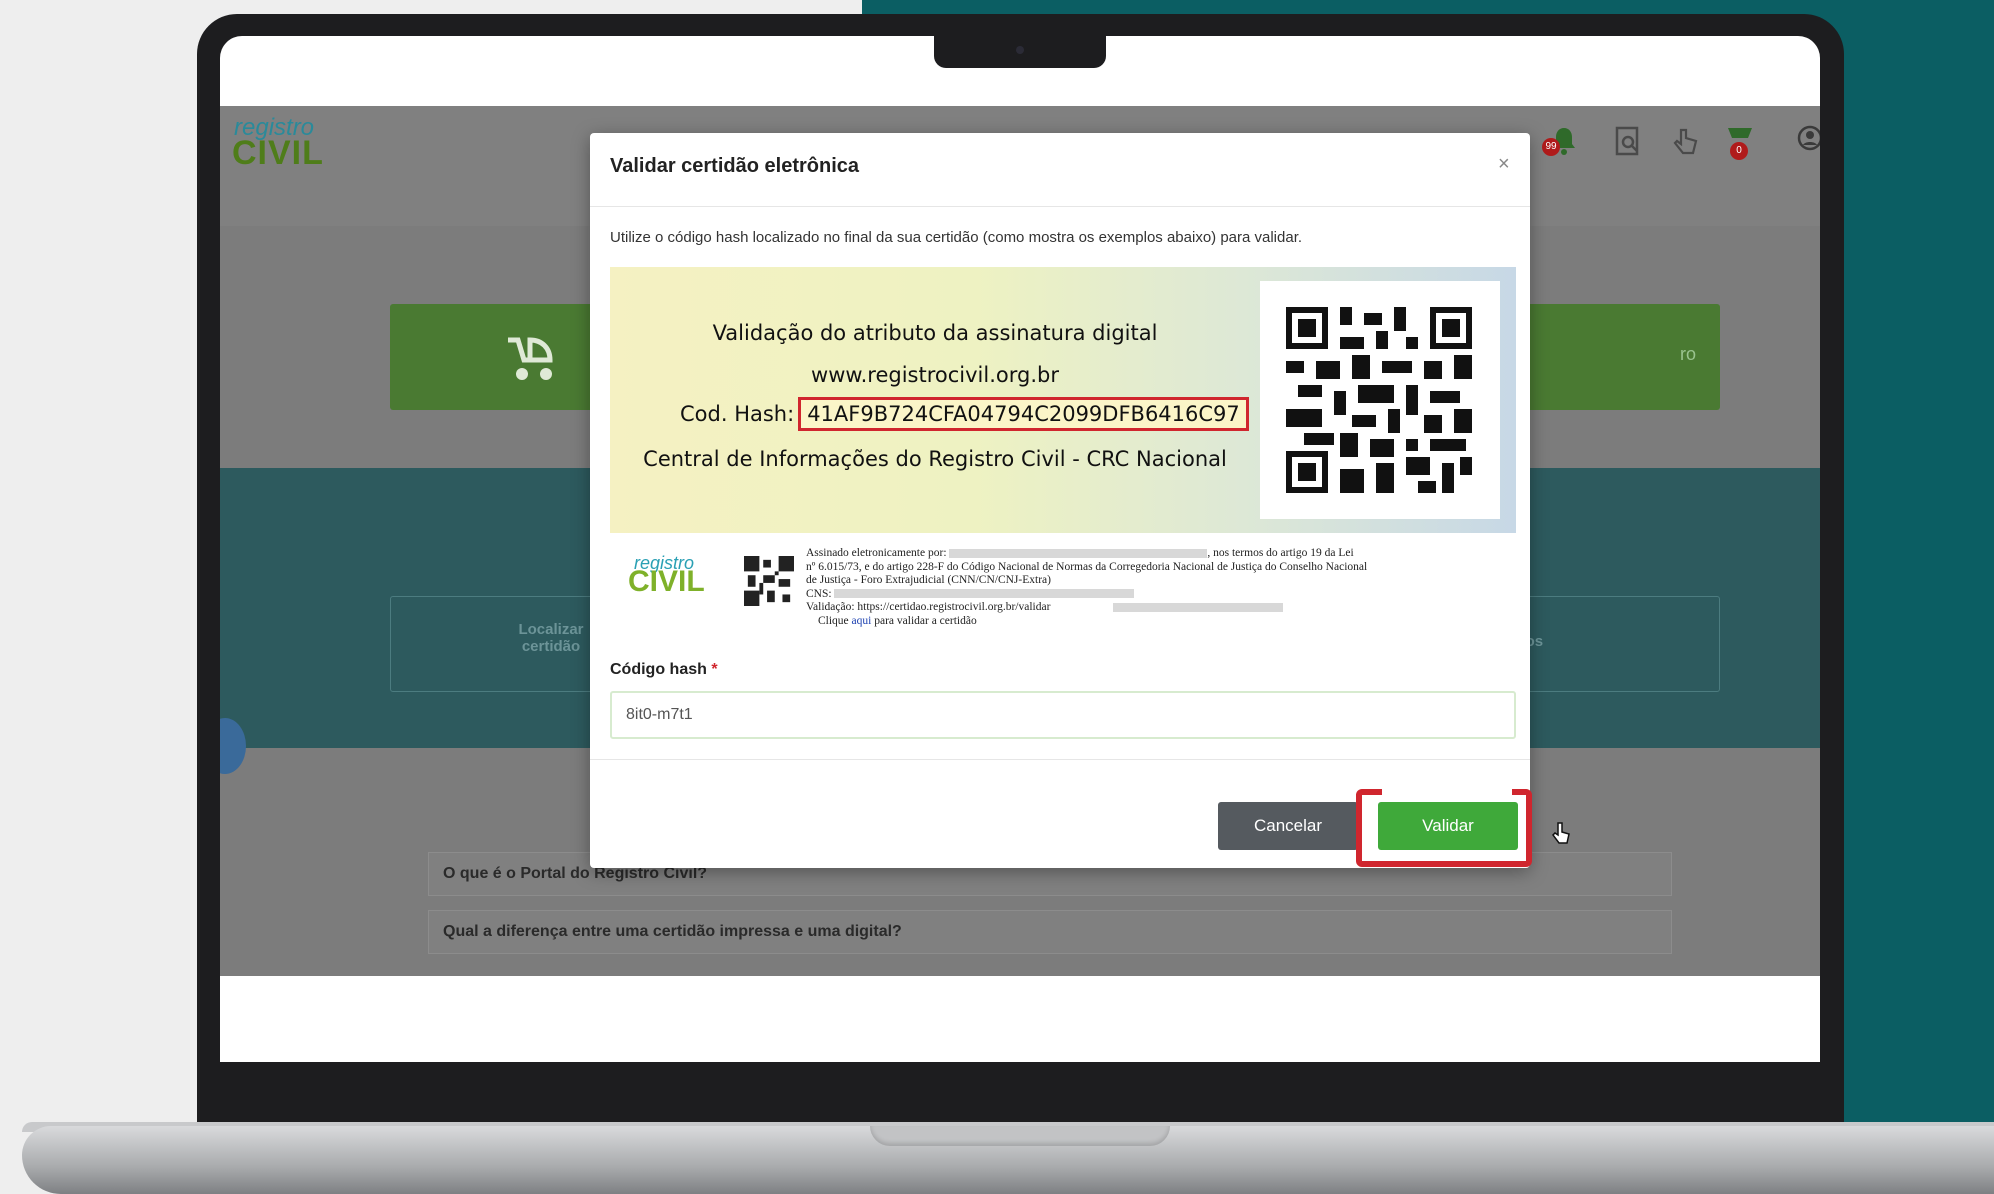 The height and width of the screenshot is (1194, 1994). I want to click on modal-footer-divider, so click(1060, 759).